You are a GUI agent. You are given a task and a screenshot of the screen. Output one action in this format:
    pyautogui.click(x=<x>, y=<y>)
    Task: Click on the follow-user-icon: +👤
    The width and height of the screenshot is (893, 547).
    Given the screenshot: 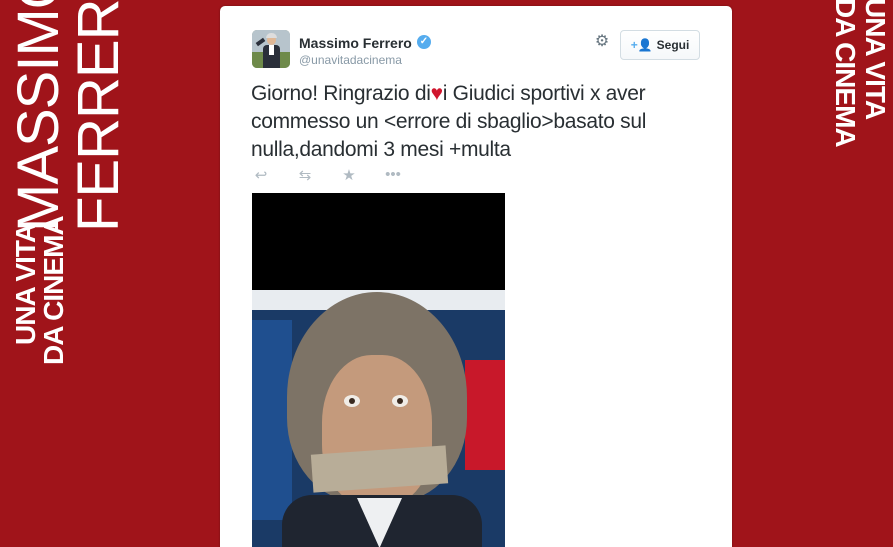 What is the action you would take?
    pyautogui.click(x=641, y=45)
    